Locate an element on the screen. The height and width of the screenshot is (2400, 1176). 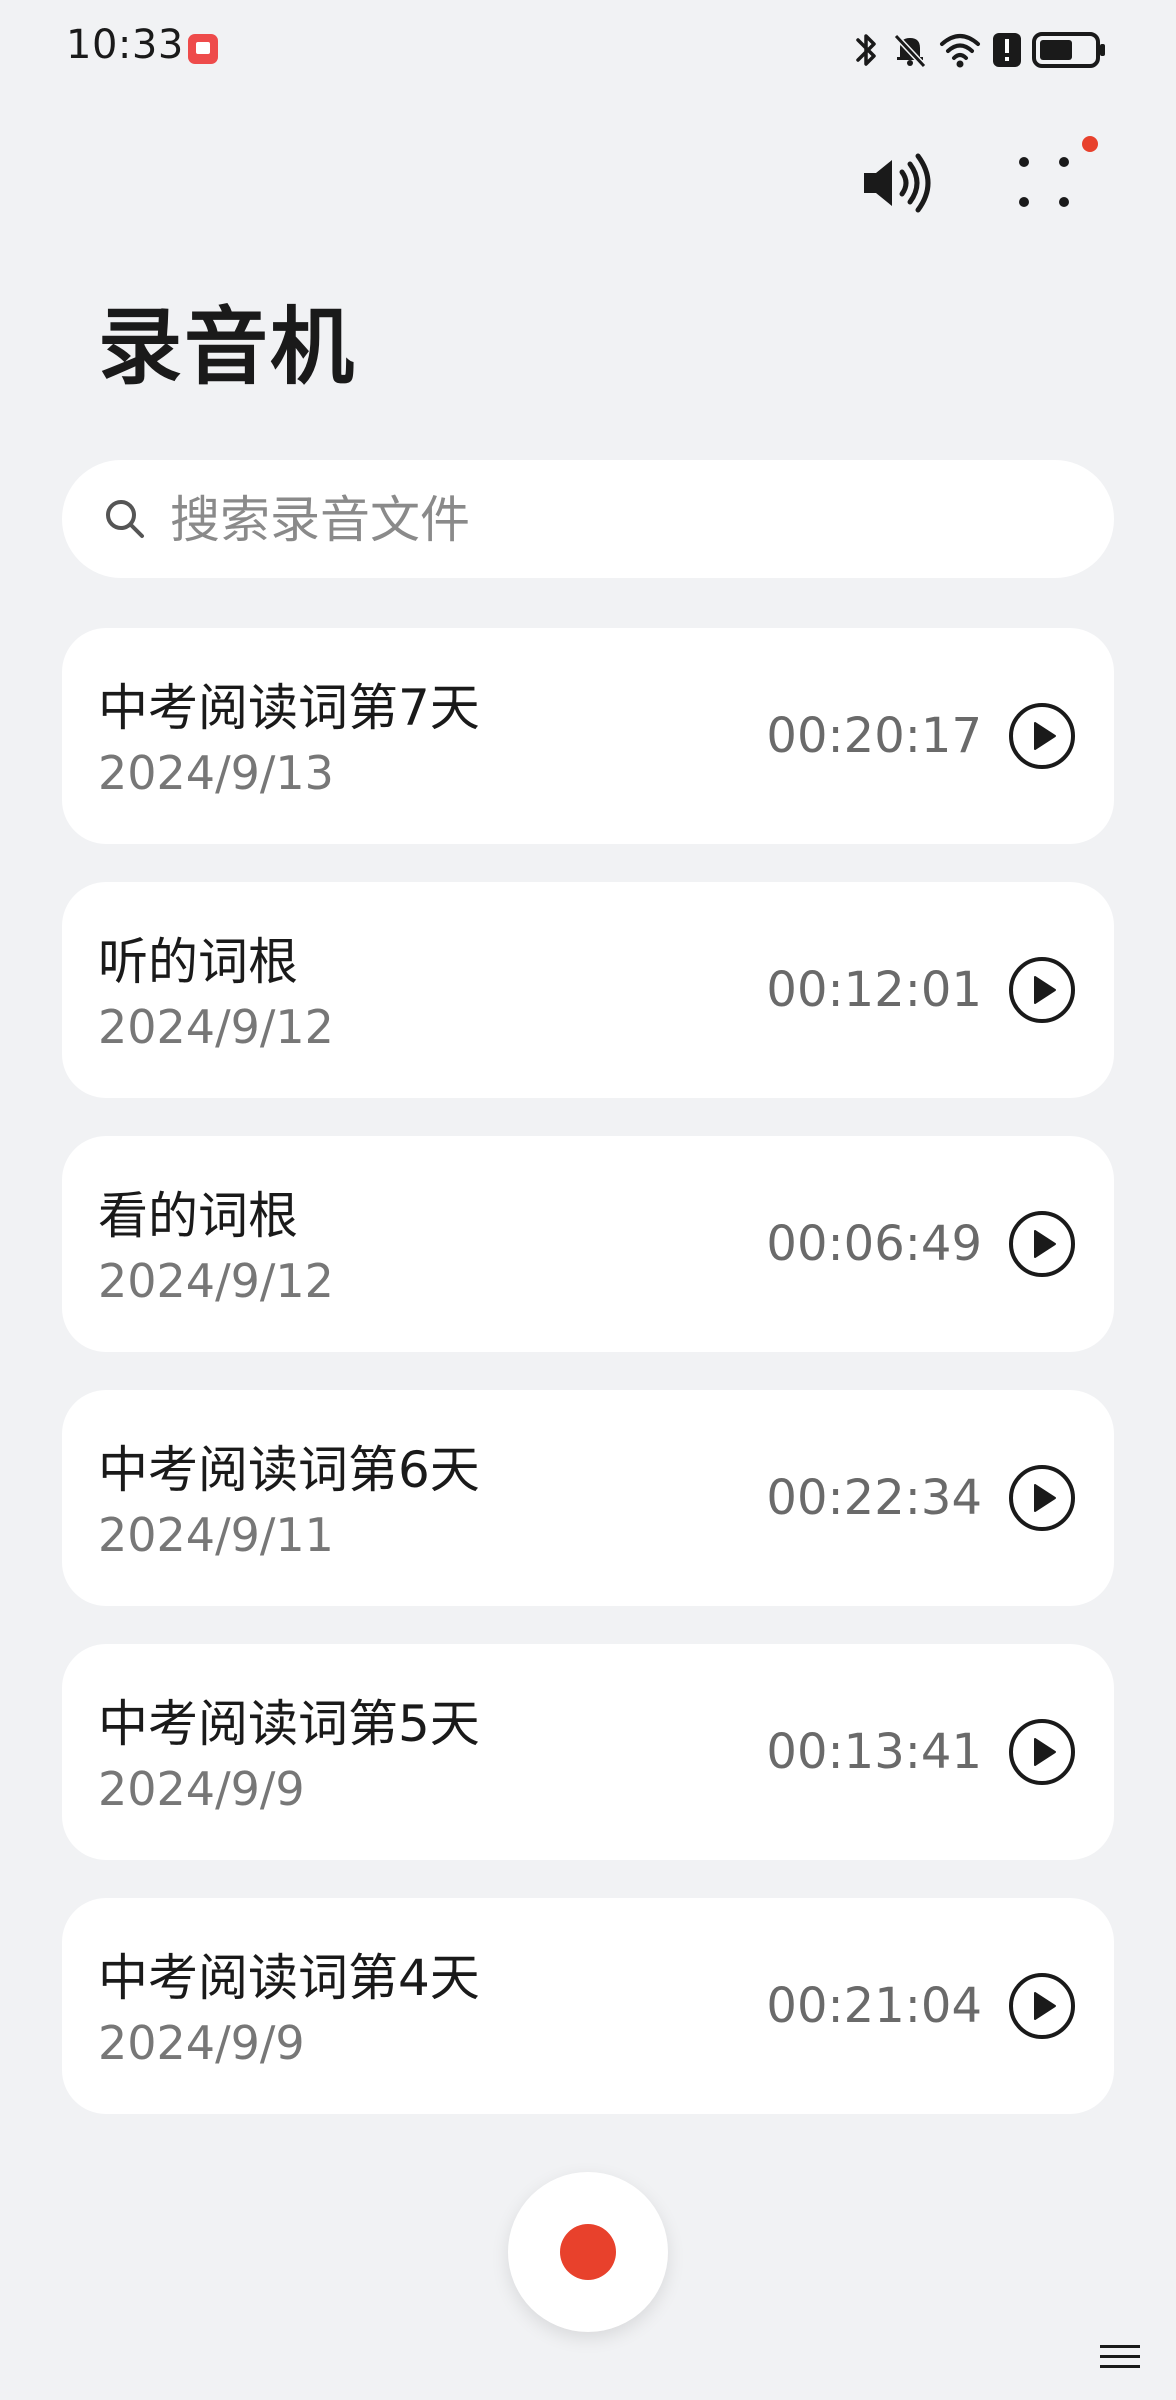
recording-title: 中考阅读词第5天 is located at coordinates (289, 1724).